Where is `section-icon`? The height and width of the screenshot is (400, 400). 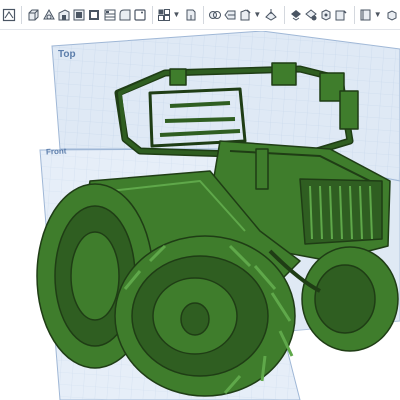
section-icon is located at coordinates (365, 14).